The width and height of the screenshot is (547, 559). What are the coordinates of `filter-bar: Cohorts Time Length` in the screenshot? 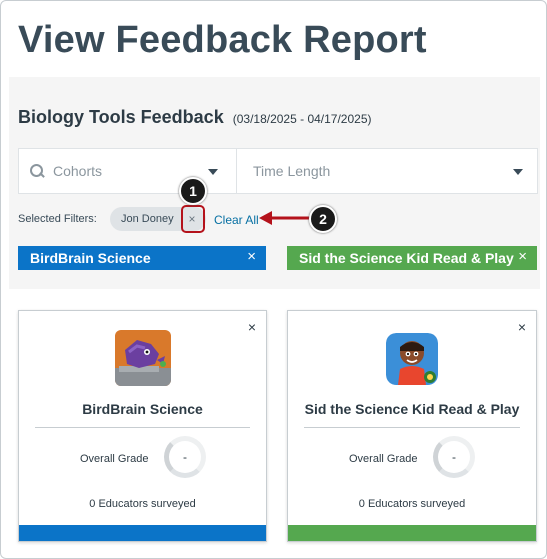 It's located at (278, 171).